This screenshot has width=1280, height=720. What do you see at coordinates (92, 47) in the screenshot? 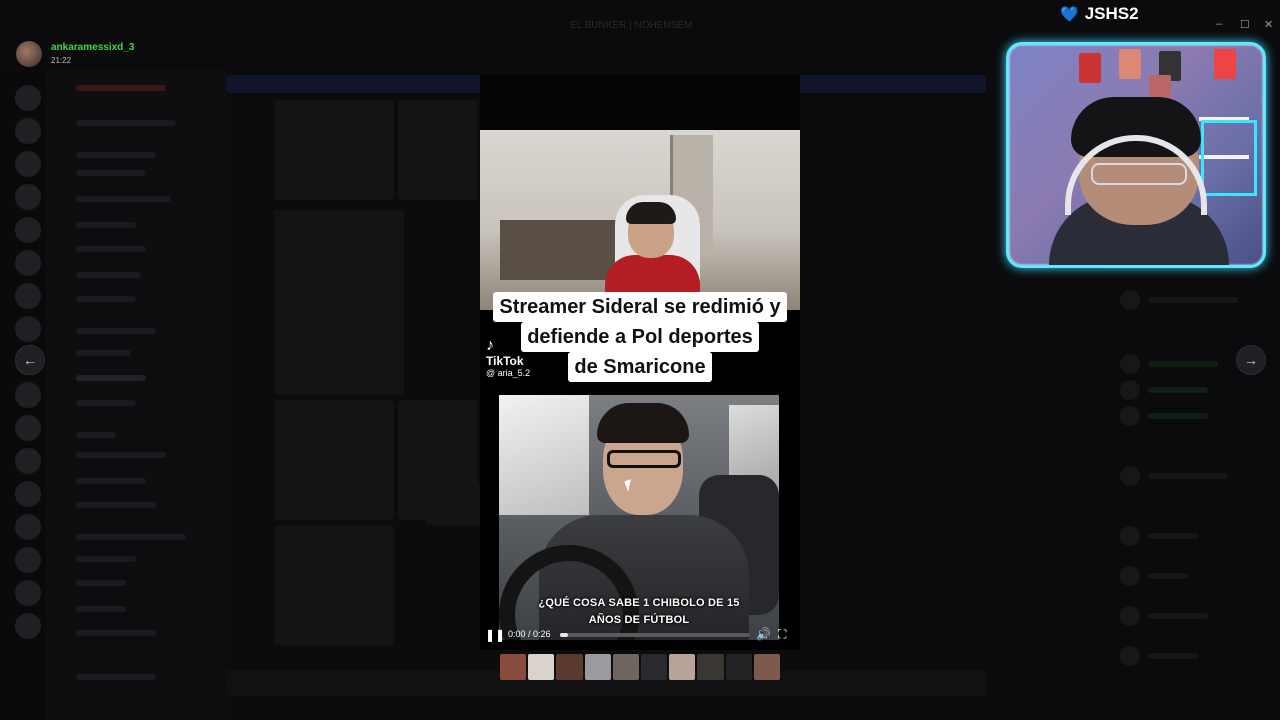
I see `uploader-name: ankaramessixd_3` at bounding box center [92, 47].